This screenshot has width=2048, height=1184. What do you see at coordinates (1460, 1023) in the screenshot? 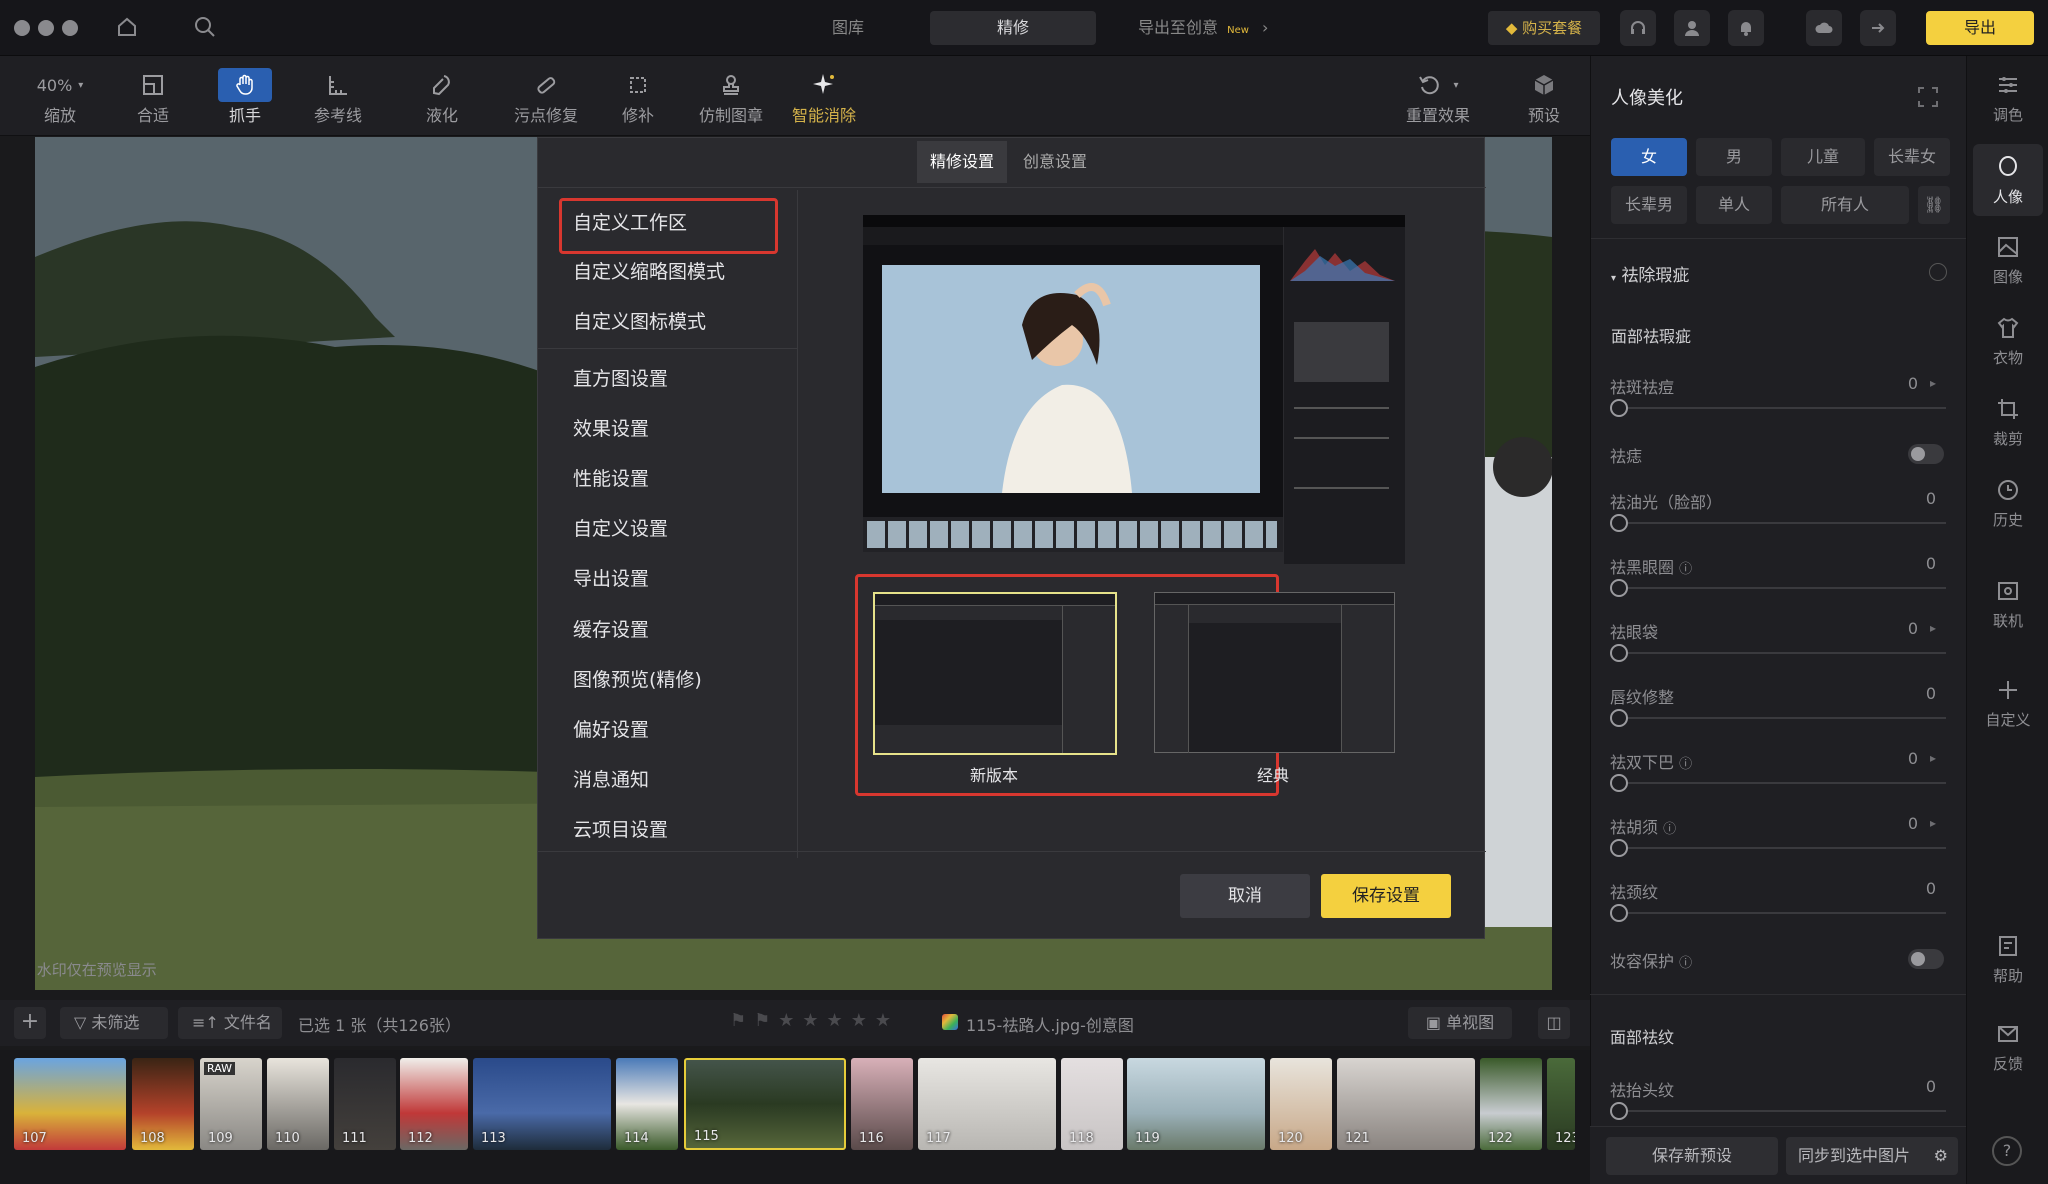
I see `single-view-button: ▣ 单视图` at bounding box center [1460, 1023].